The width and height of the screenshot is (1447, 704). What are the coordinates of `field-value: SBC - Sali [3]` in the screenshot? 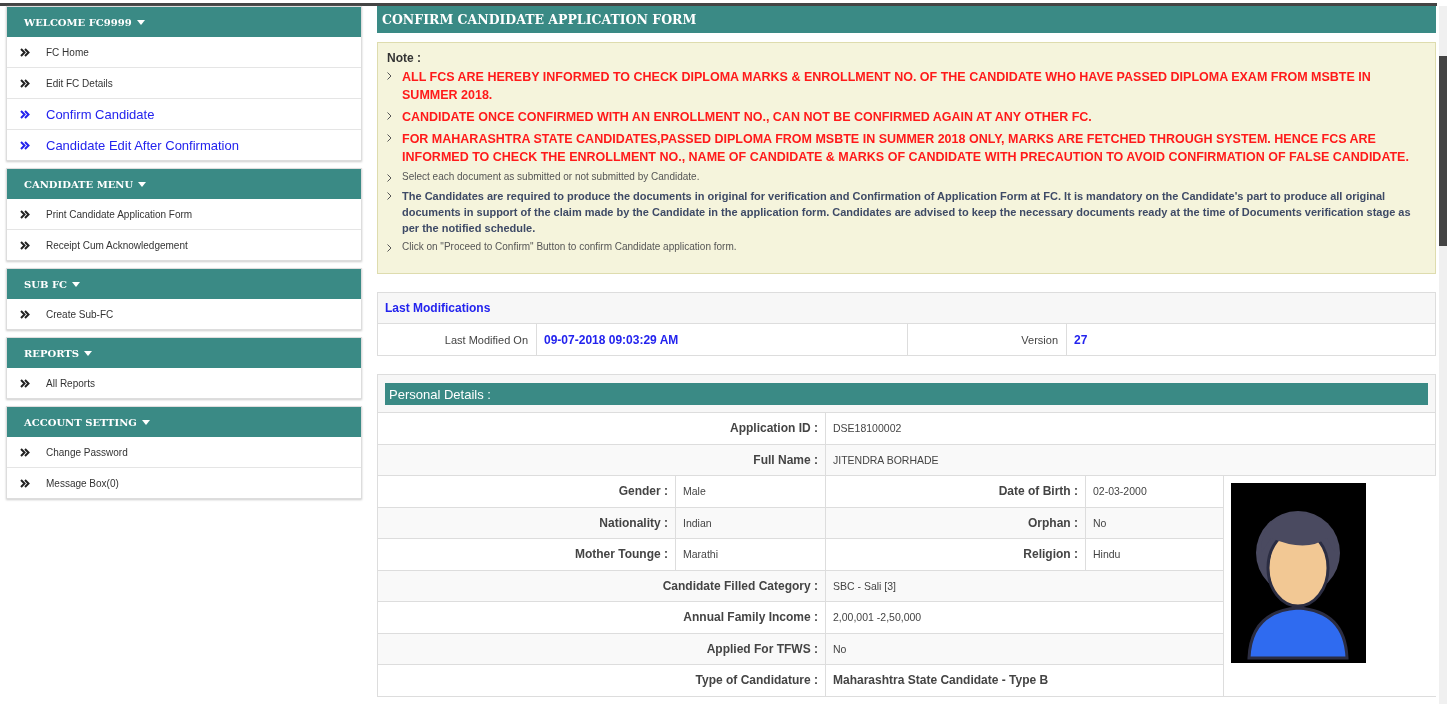 It's located at (1025, 586).